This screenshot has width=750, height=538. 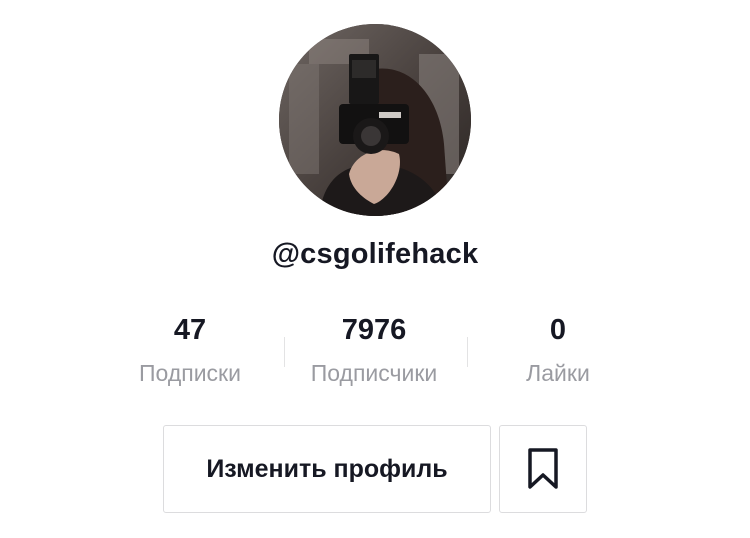 I want to click on avatar, so click(x=375, y=120).